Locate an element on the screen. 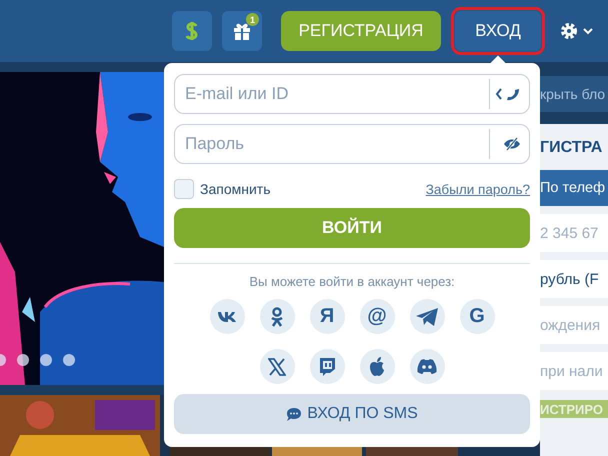 The width and height of the screenshot is (608, 456). dollar-button is located at coordinates (192, 31).